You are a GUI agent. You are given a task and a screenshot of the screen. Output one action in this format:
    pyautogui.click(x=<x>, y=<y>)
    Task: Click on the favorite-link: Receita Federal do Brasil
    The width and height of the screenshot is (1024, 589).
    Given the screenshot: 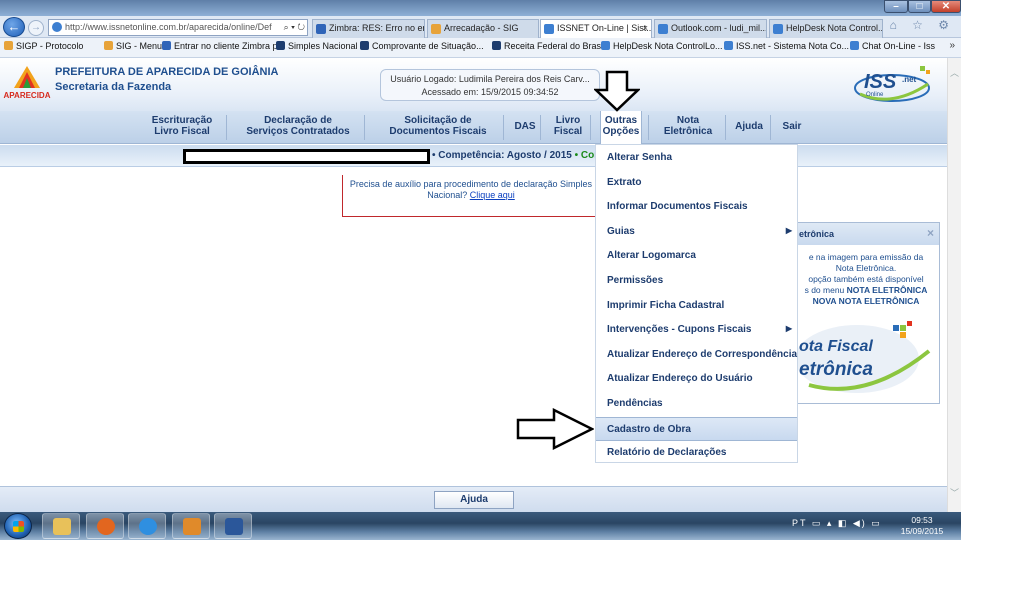 What is the action you would take?
    pyautogui.click(x=548, y=46)
    